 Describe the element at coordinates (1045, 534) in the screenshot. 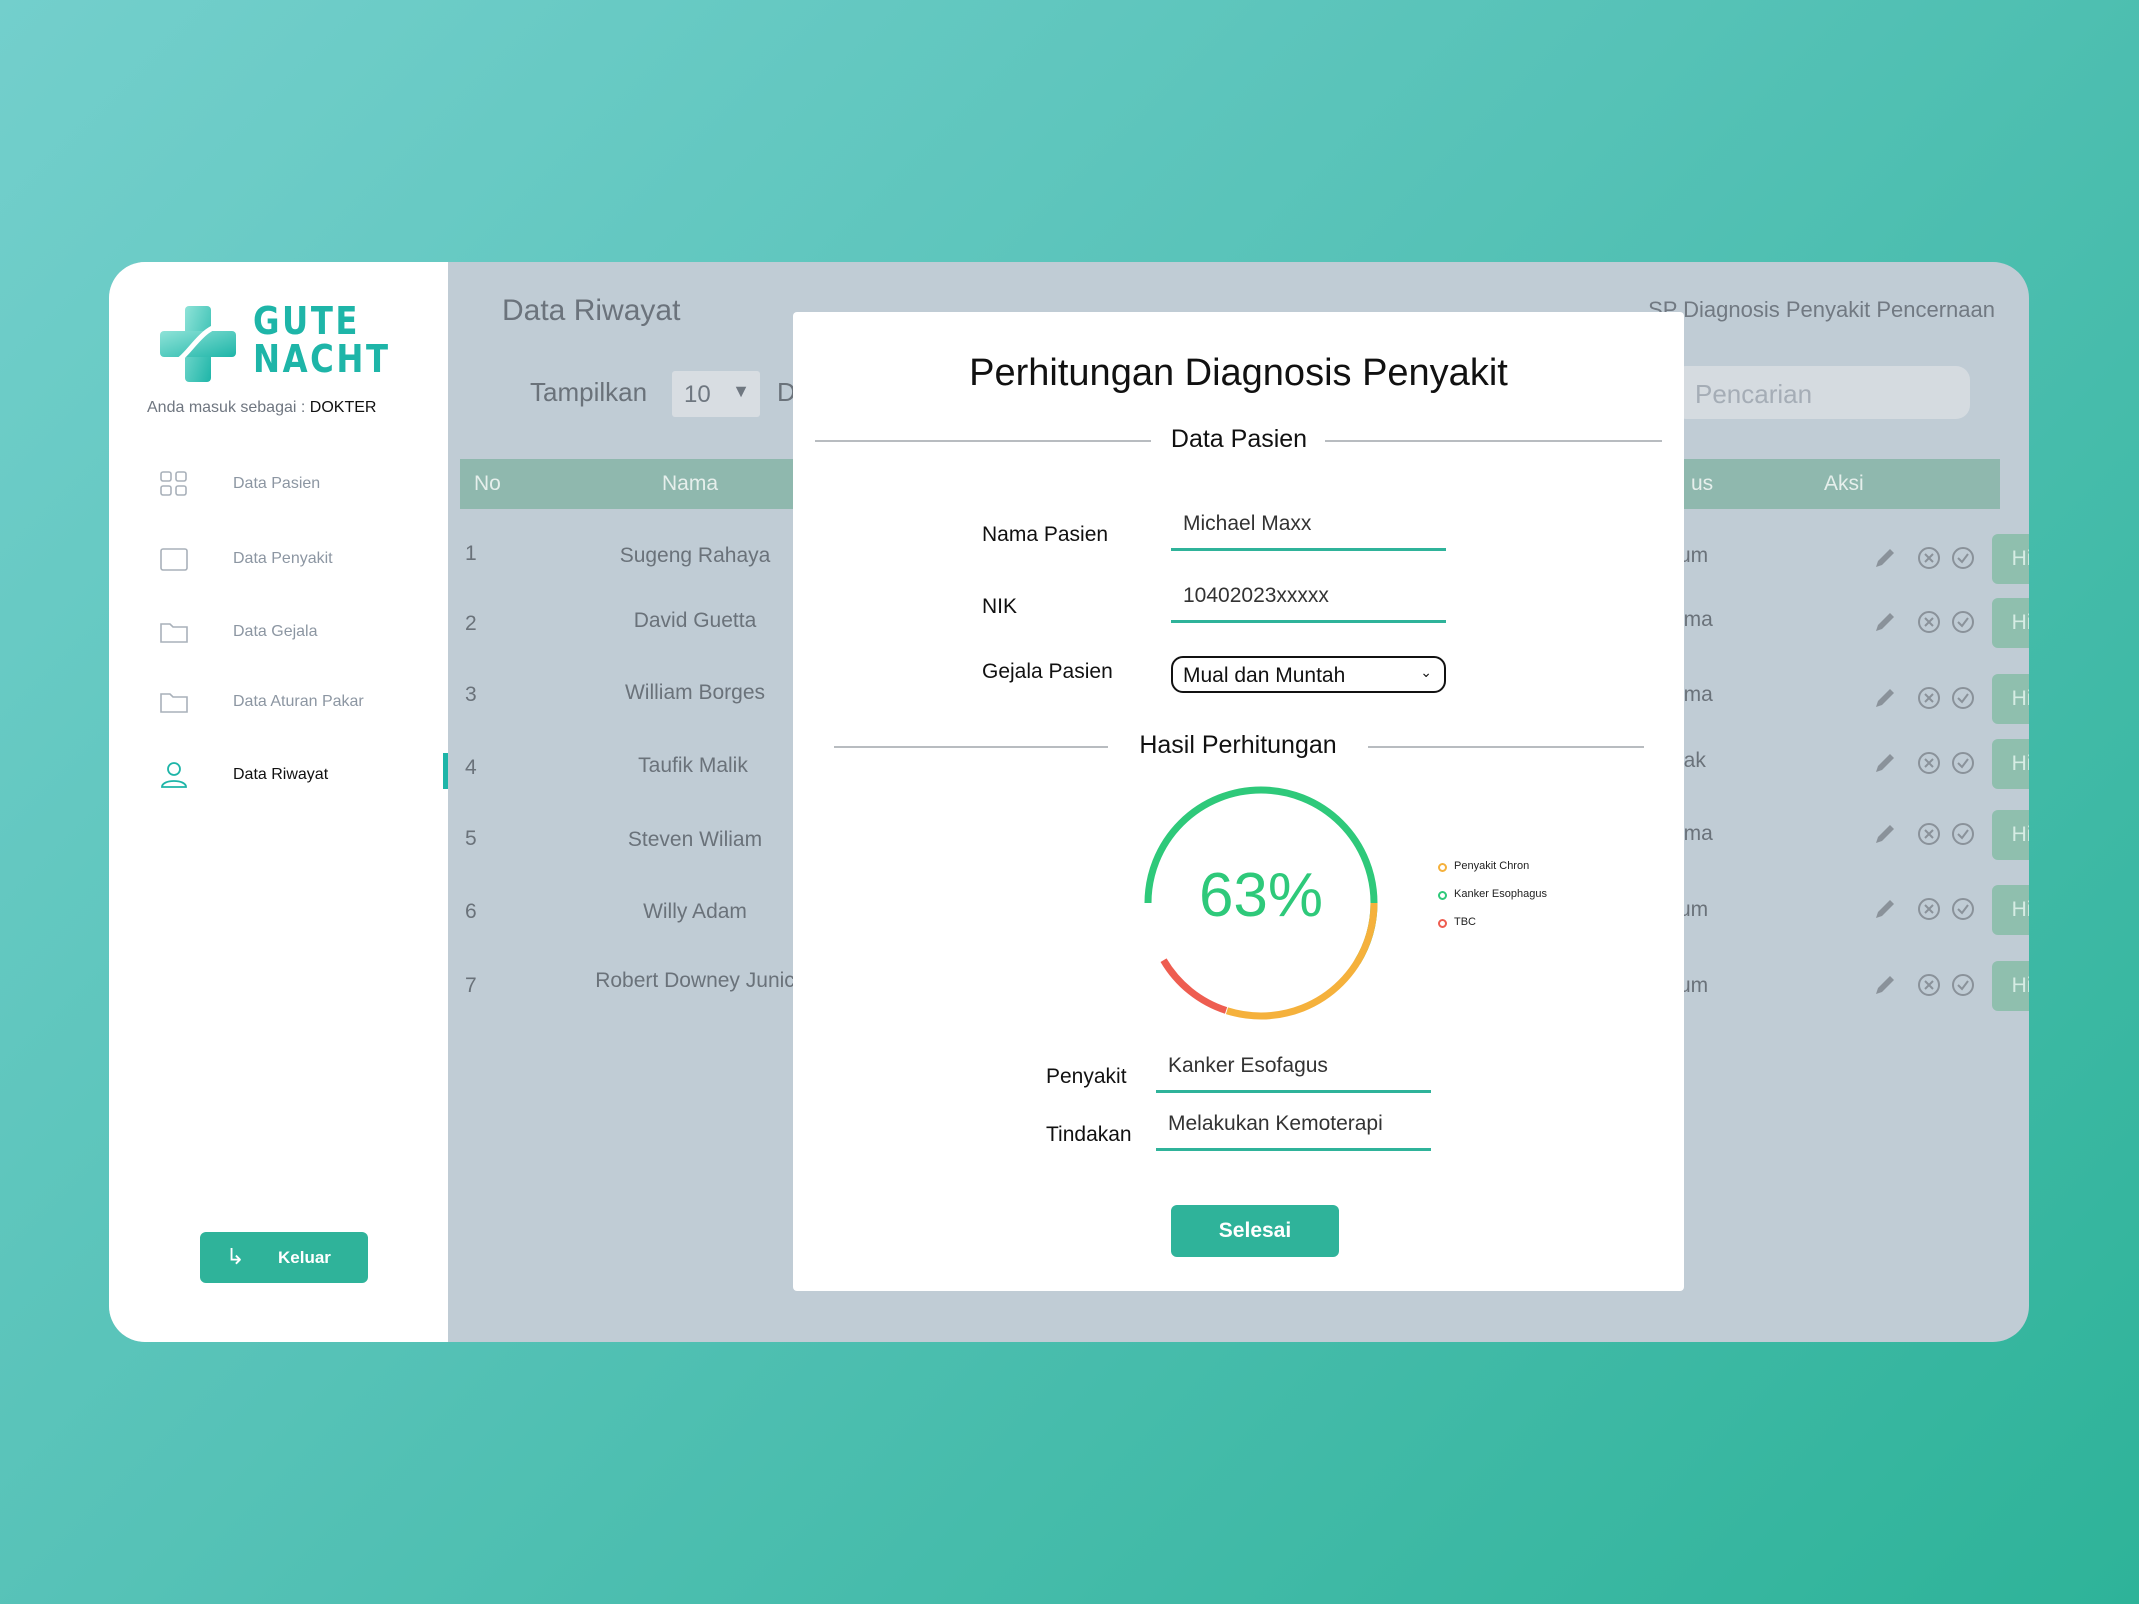

I see `patient-name-label: Nama Pasien` at that location.